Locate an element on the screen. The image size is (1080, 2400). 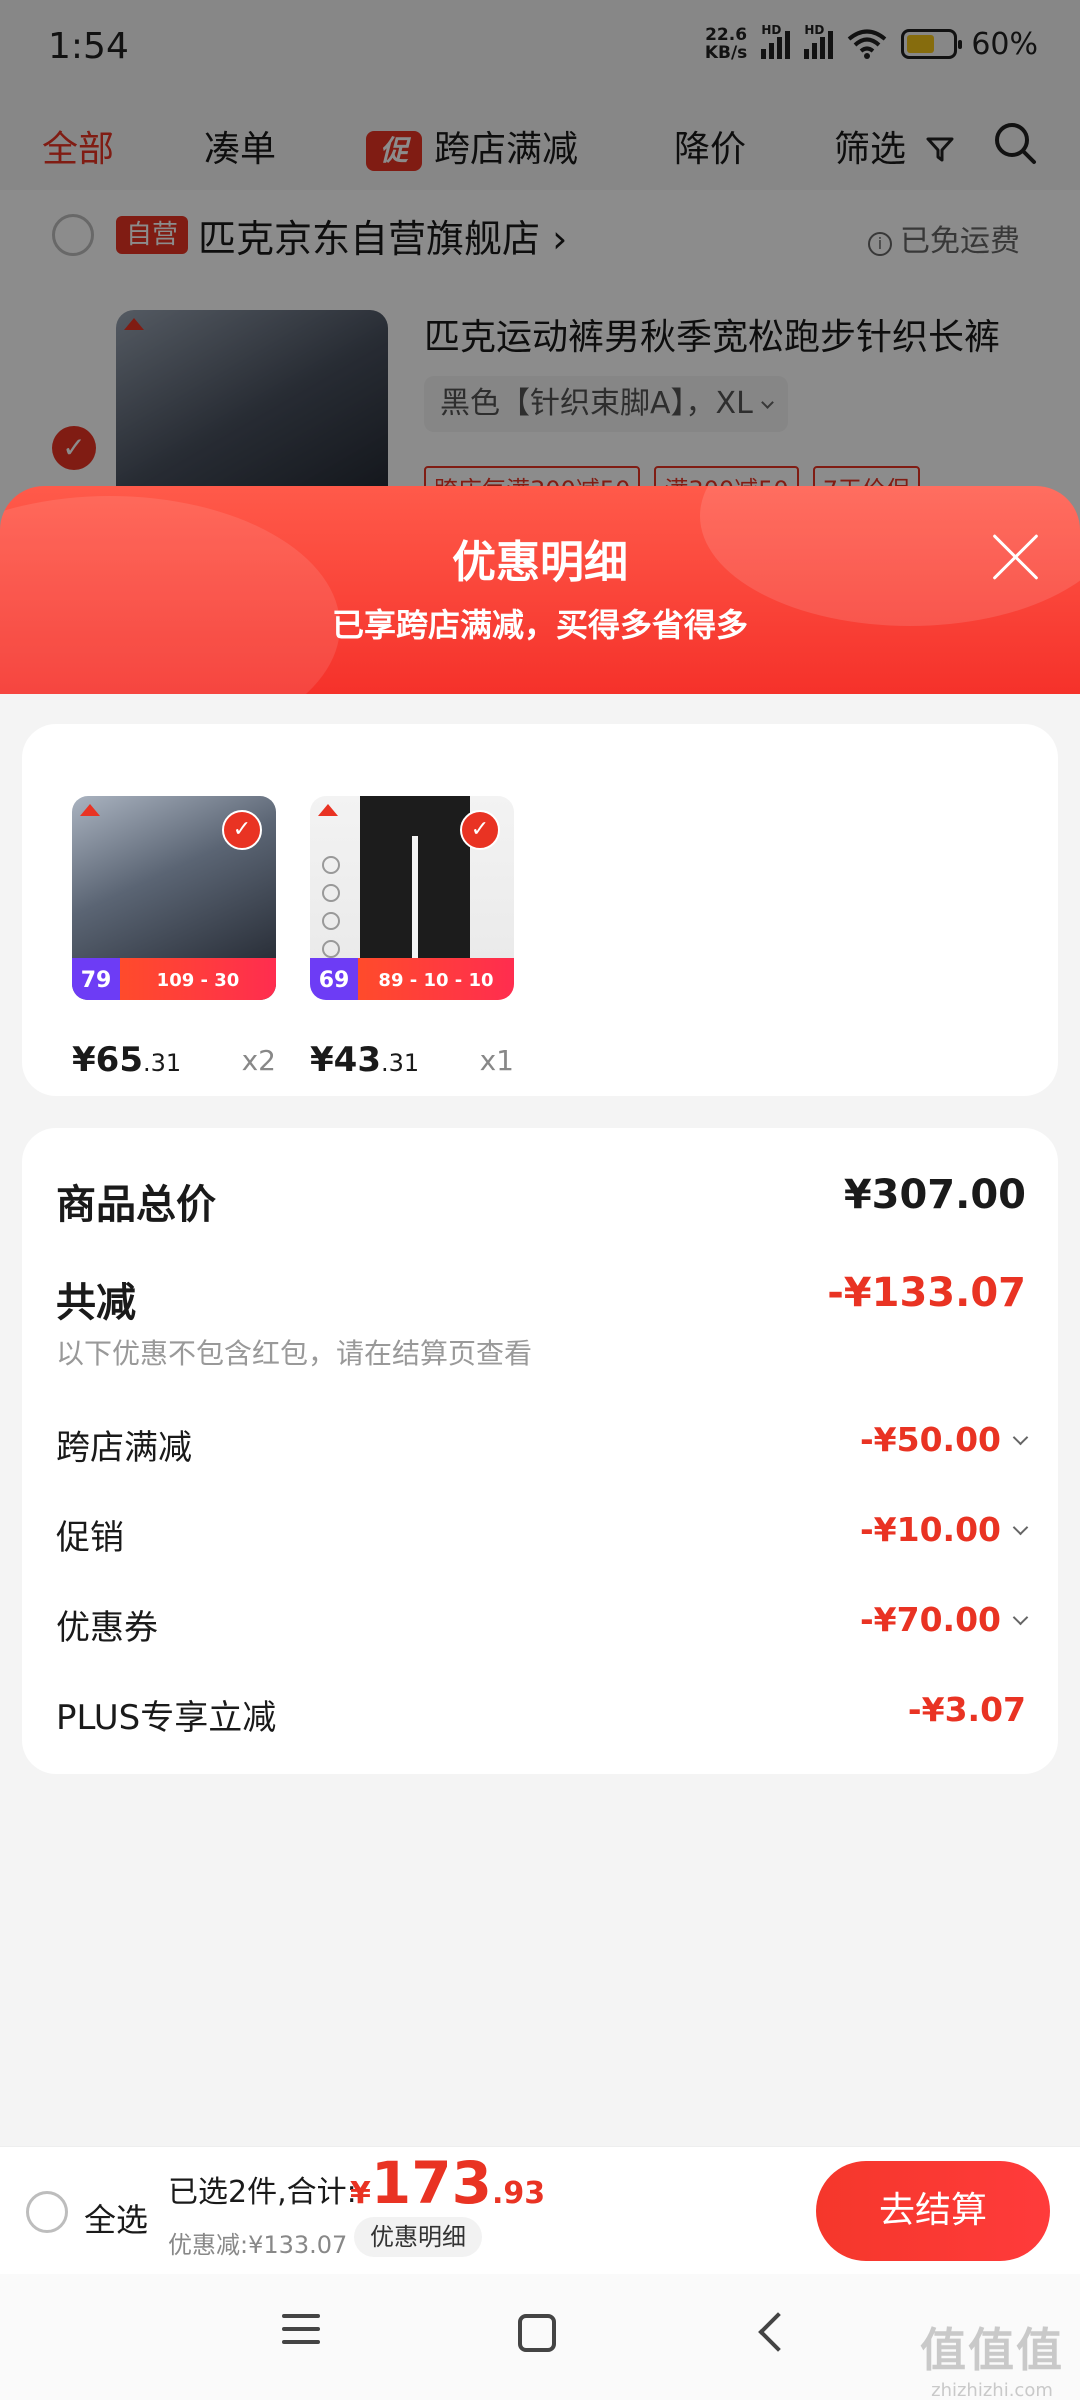
checkout-total: ¥173.93 is located at coordinates (448, 2183).